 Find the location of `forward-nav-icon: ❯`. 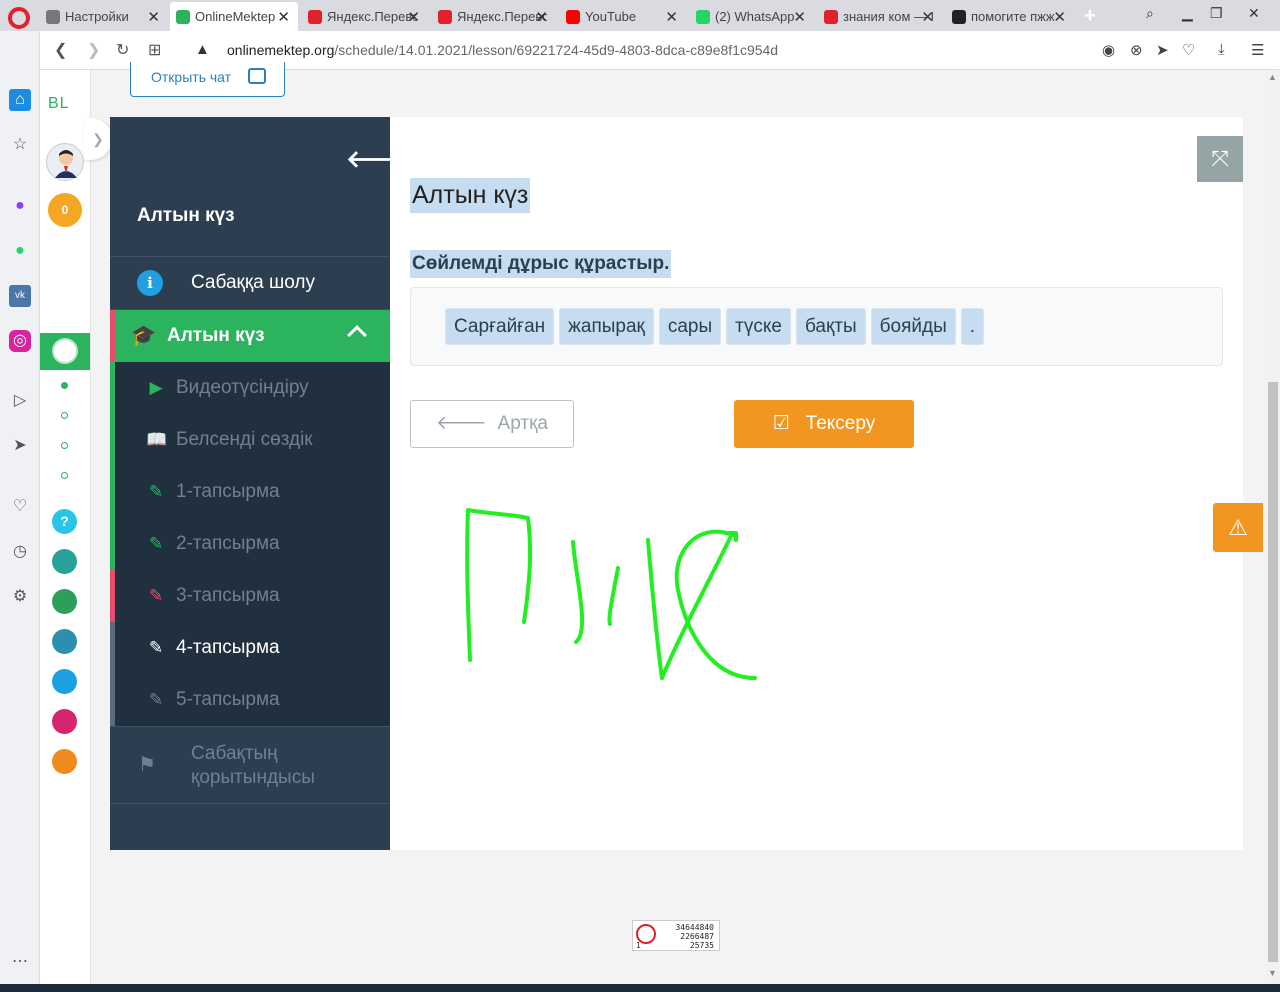

forward-nav-icon: ❯ is located at coordinates (93, 50).